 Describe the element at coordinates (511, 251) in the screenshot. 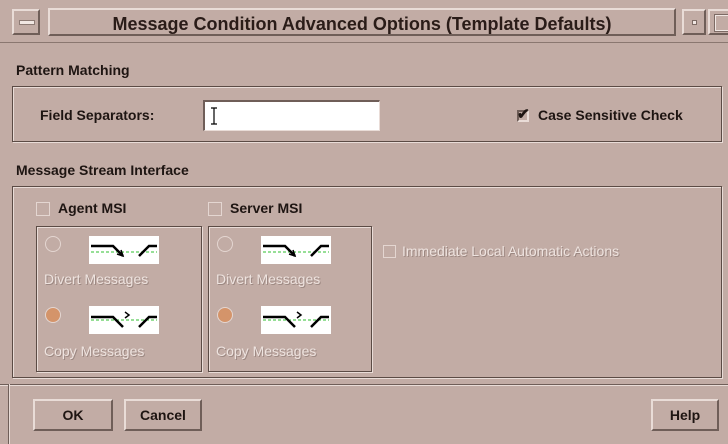

I see `immediate-actions-label: Immediate Local Automatic Actions` at that location.